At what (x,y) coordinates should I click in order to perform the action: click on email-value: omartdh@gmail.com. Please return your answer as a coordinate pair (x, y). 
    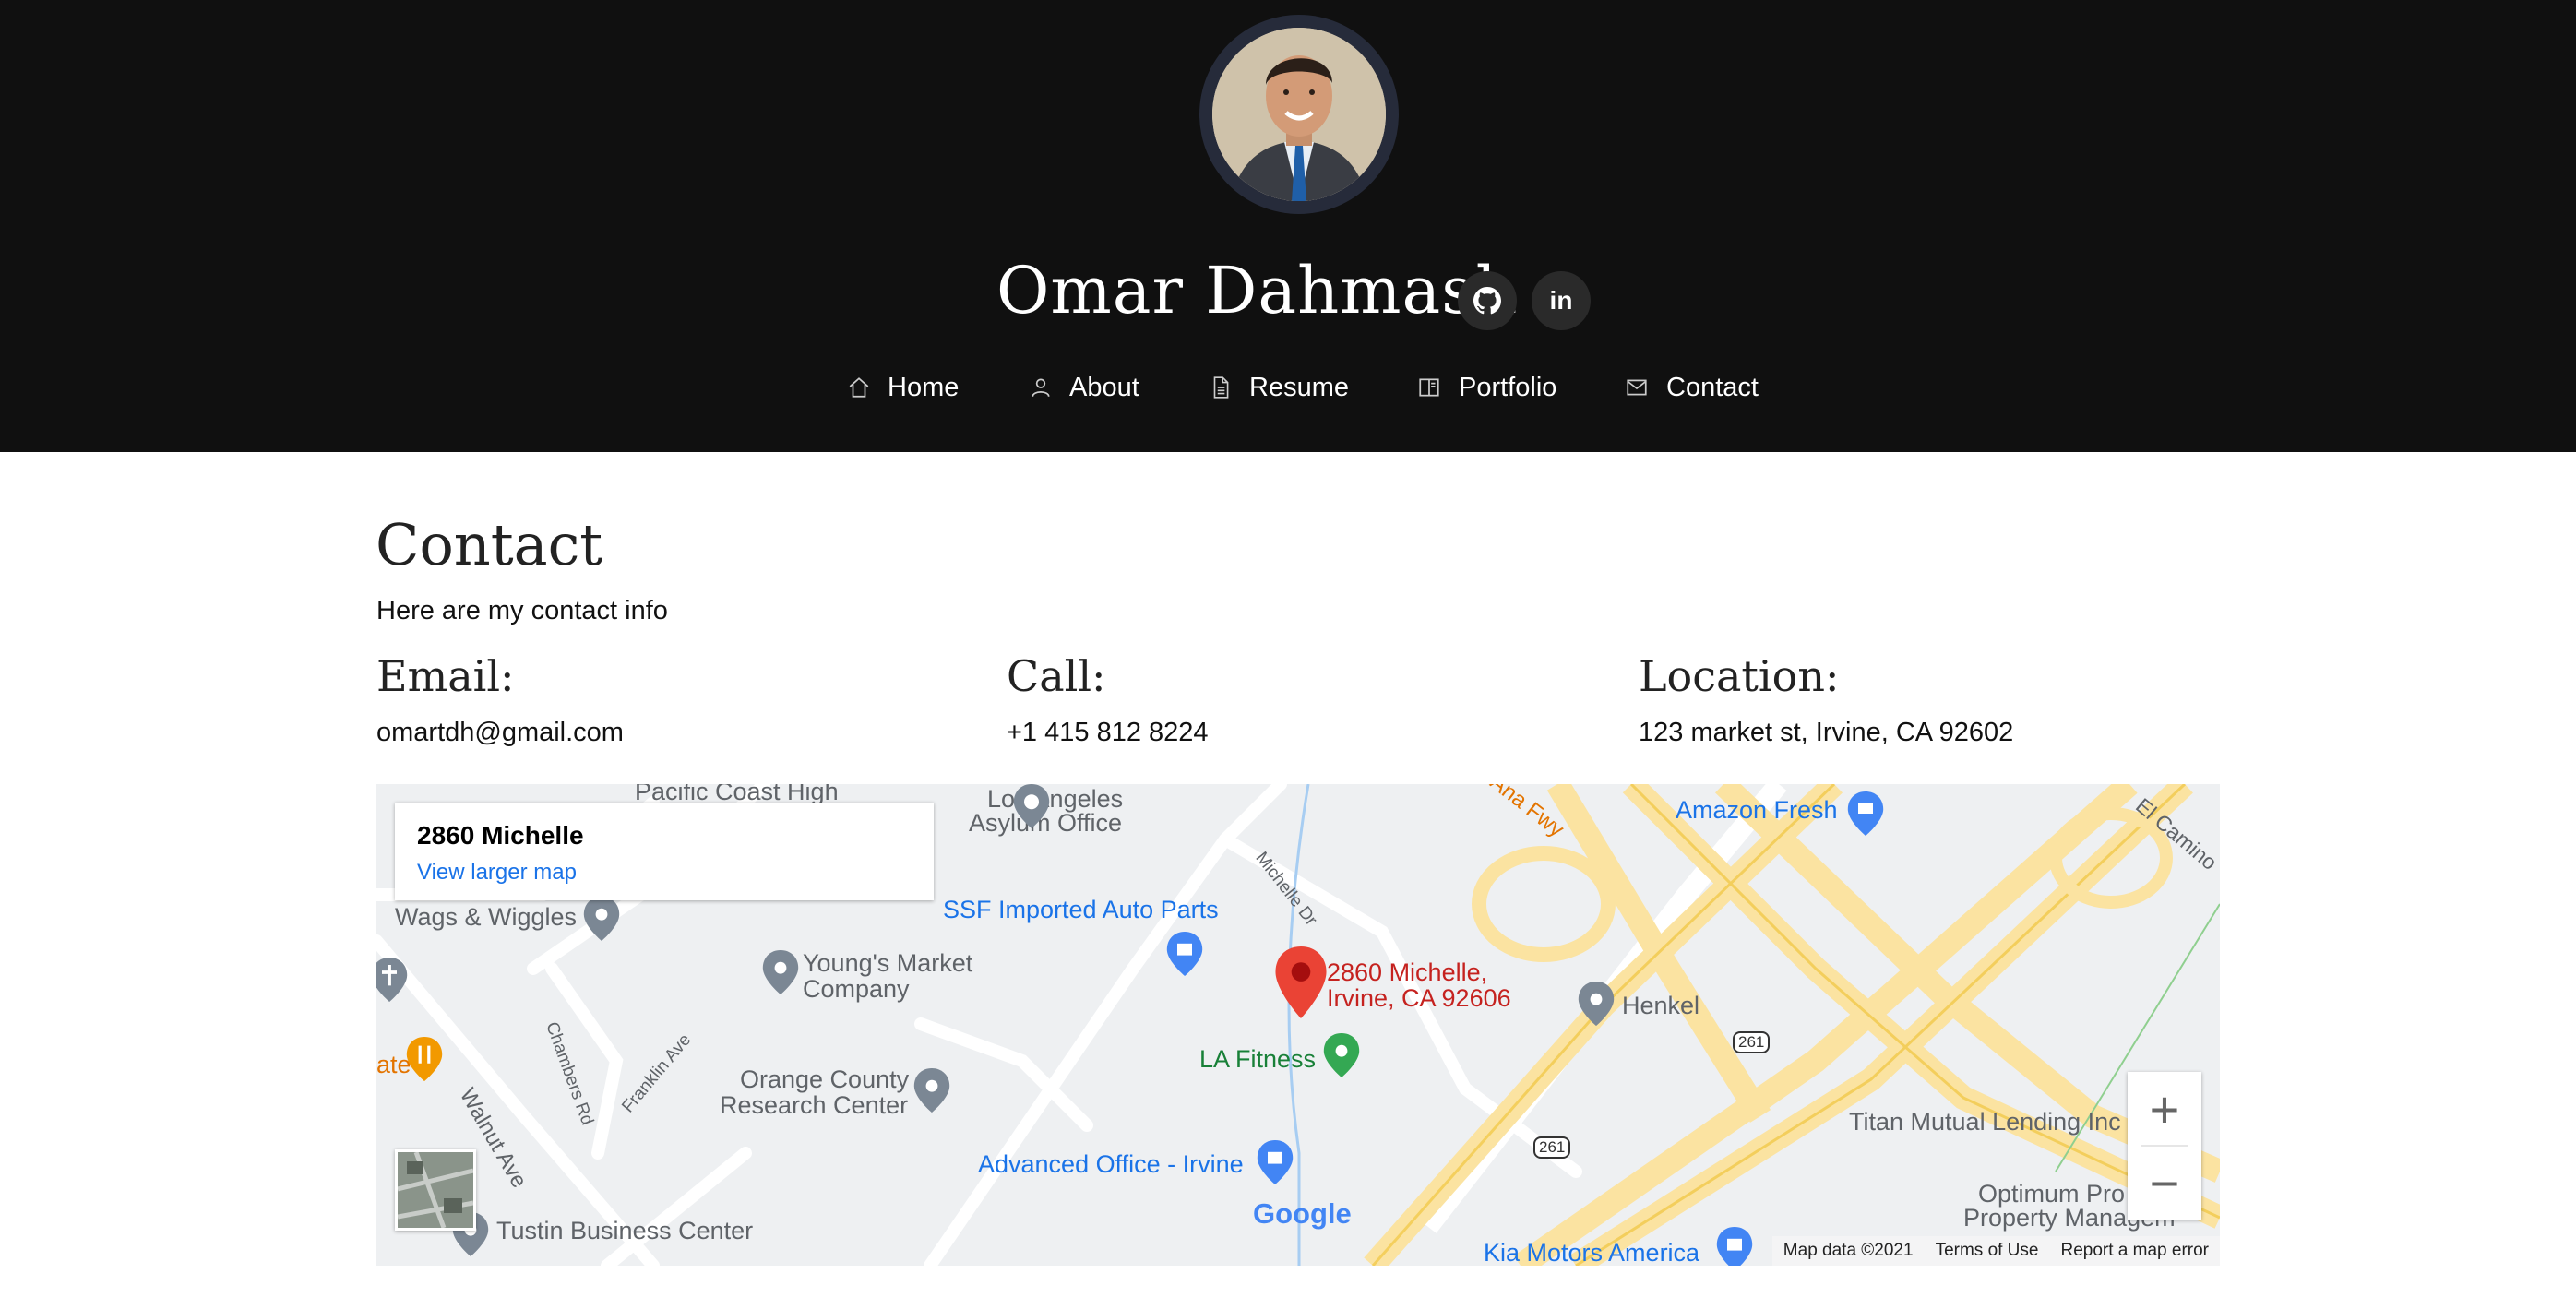
    Looking at the image, I should click on (500, 732).